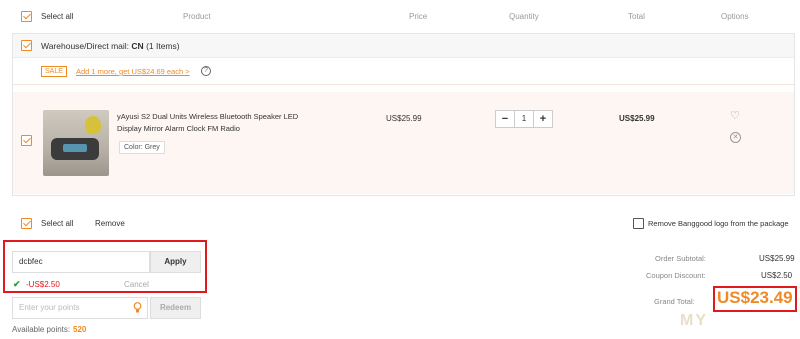 This screenshot has width=800, height=339. I want to click on coupon-discount-value: US$2.50, so click(777, 275).